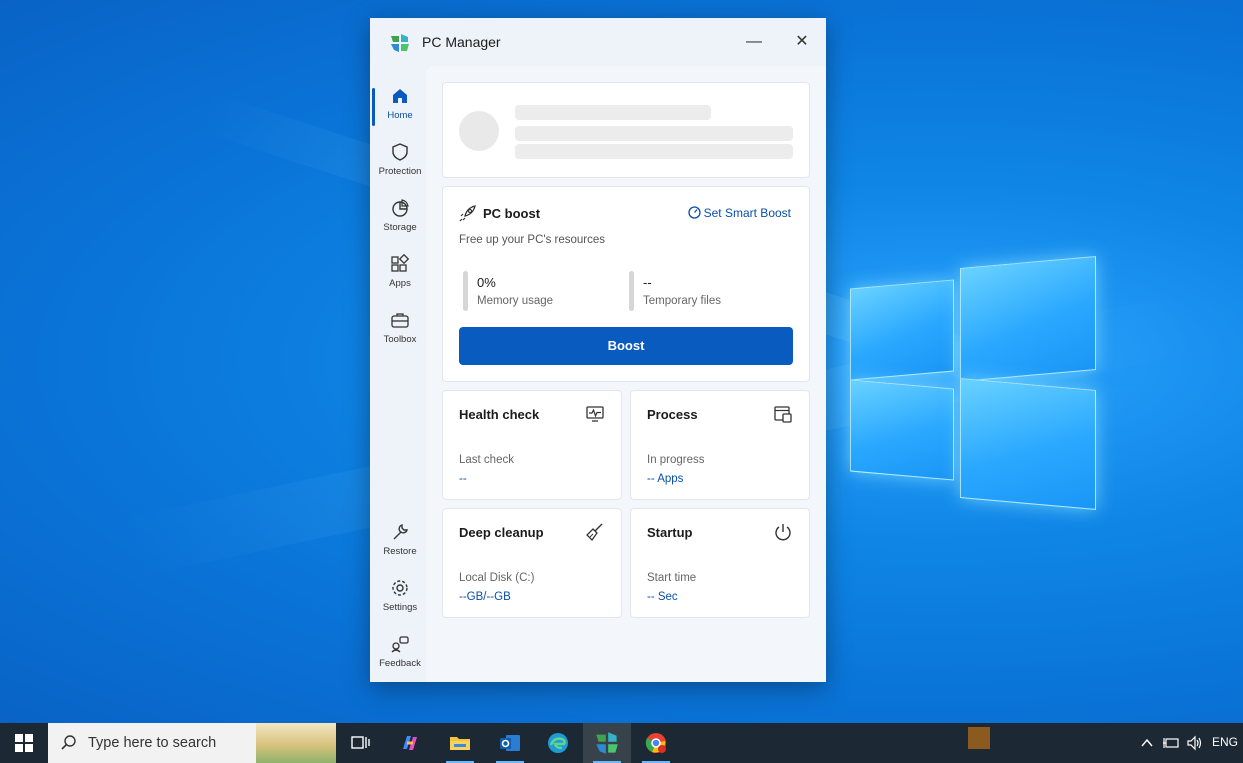 This screenshot has height=763, width=1243. What do you see at coordinates (1147, 743) in the screenshot?
I see `show-hidden-icons-chevron-icon` at bounding box center [1147, 743].